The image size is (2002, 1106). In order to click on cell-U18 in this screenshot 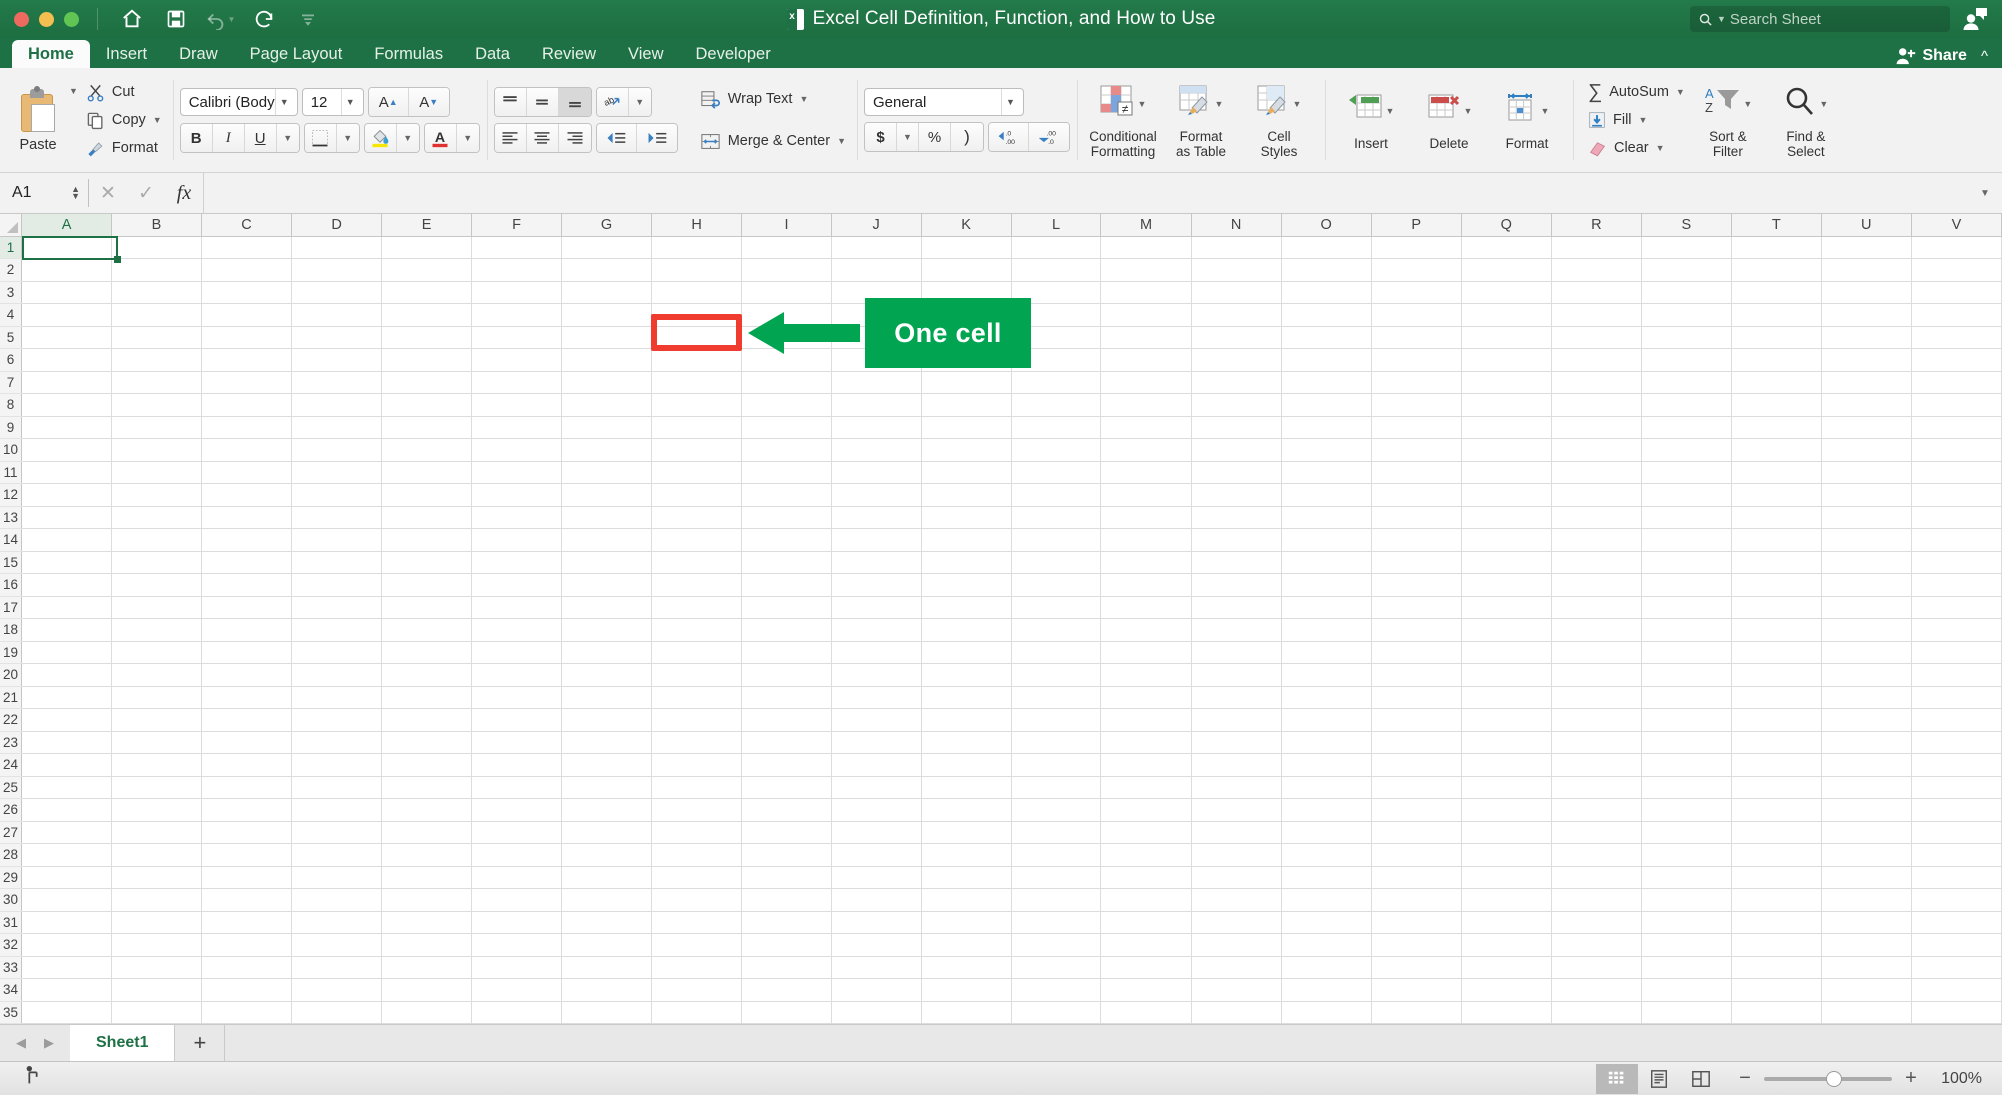, I will do `click(1866, 630)`.